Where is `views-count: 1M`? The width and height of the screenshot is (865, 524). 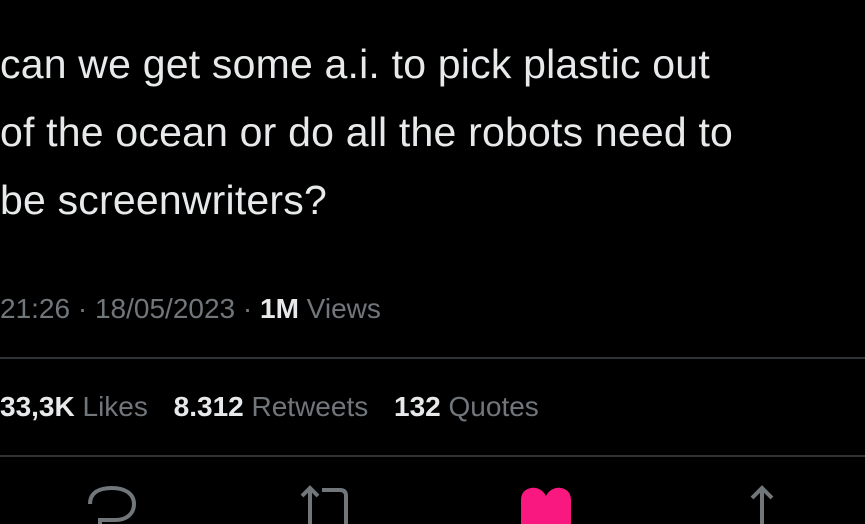
views-count: 1M is located at coordinates (279, 308).